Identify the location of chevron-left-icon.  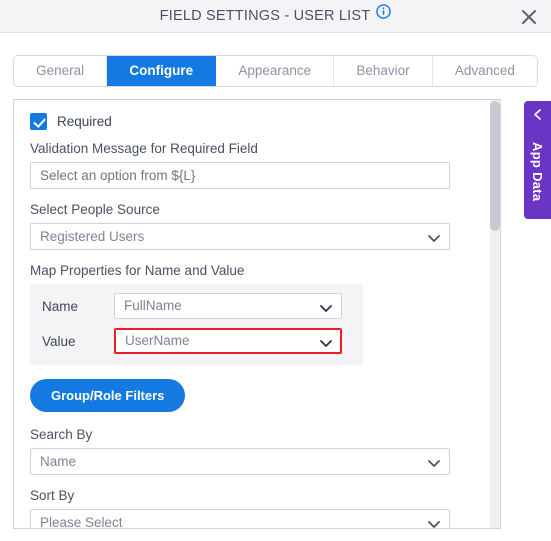
(537, 117).